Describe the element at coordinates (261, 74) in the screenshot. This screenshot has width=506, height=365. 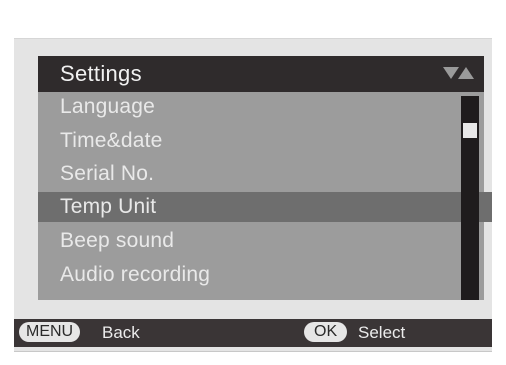
I see `menu-header: Settings` at that location.